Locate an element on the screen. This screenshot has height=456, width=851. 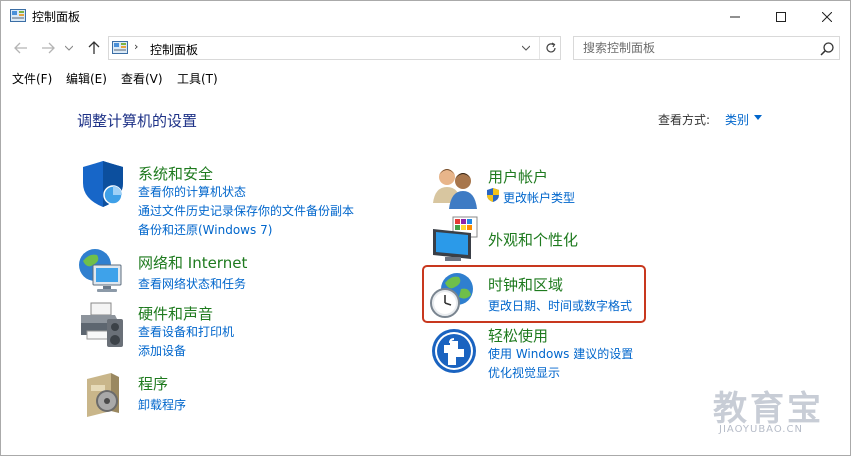
refresh-button is located at coordinates (550, 48).